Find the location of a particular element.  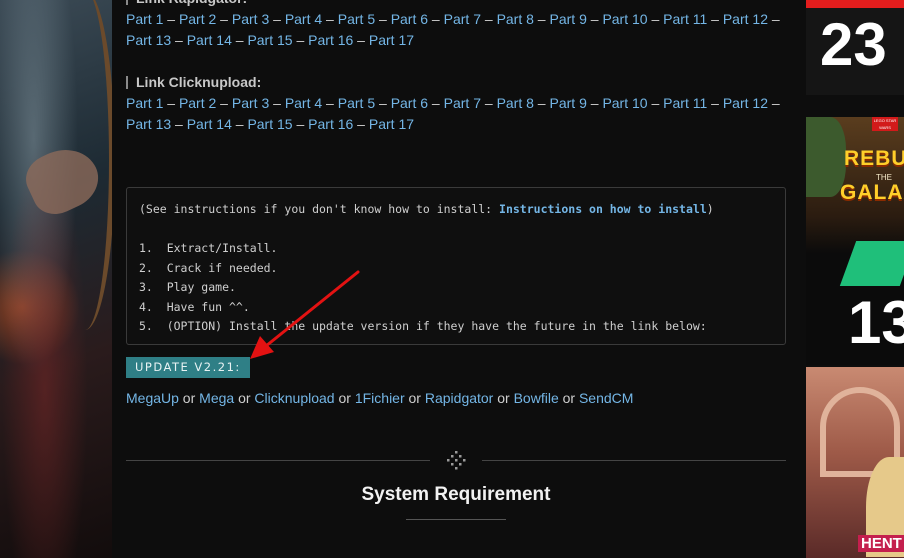

sidebar-thumbnail: 23 is located at coordinates (855, 47).